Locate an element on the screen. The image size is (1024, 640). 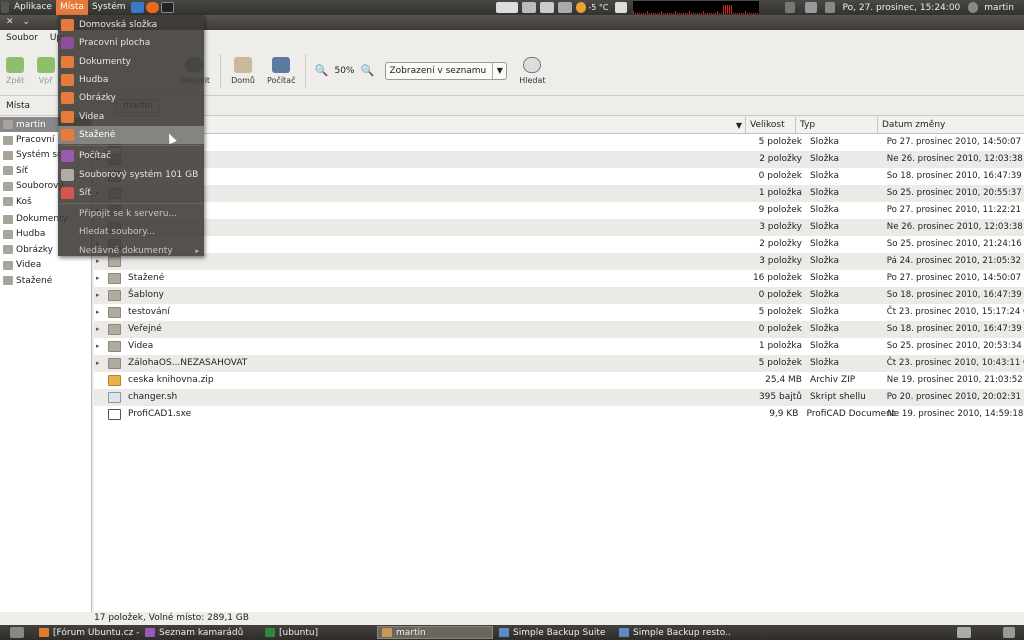
home-button: Domů is located at coordinates (243, 71).